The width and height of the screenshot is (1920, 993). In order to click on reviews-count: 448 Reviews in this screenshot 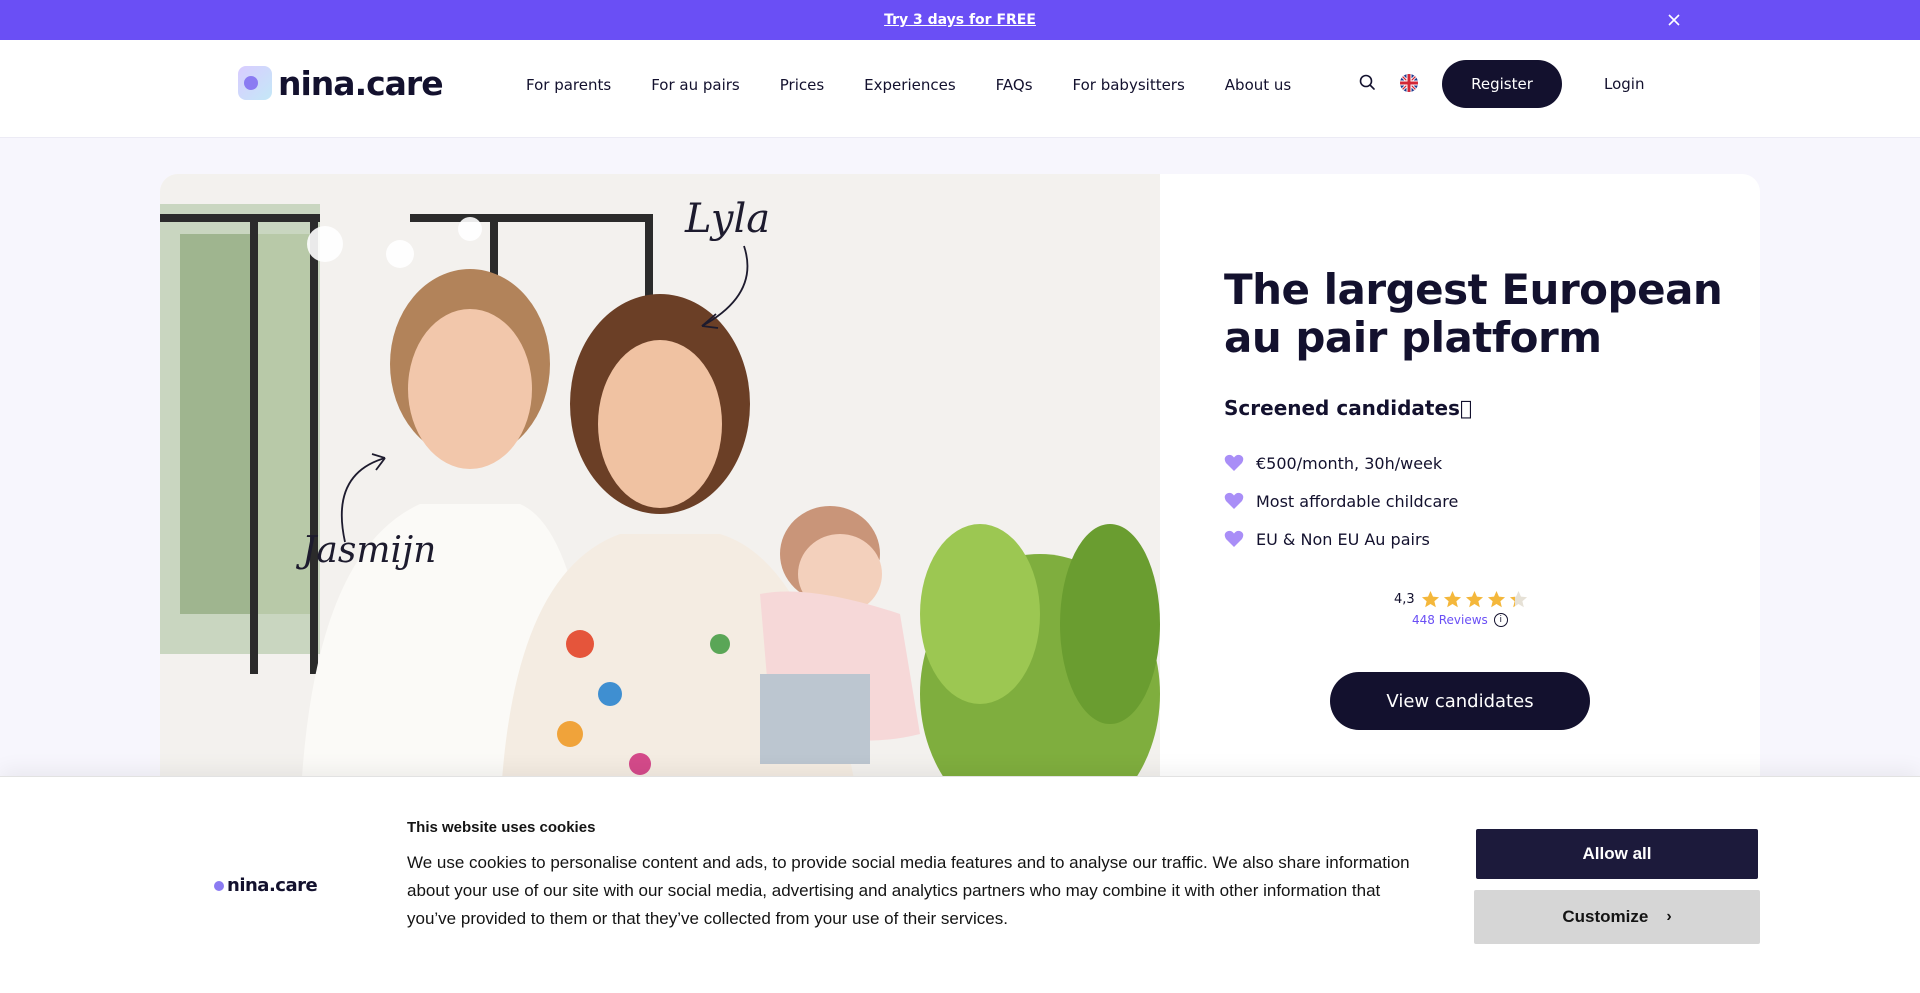, I will do `click(1450, 620)`.